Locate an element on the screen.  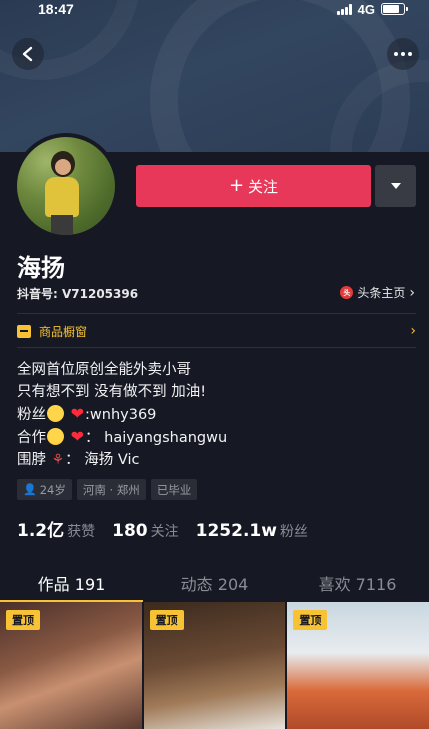
avatar-image is located at coordinates (66, 186).